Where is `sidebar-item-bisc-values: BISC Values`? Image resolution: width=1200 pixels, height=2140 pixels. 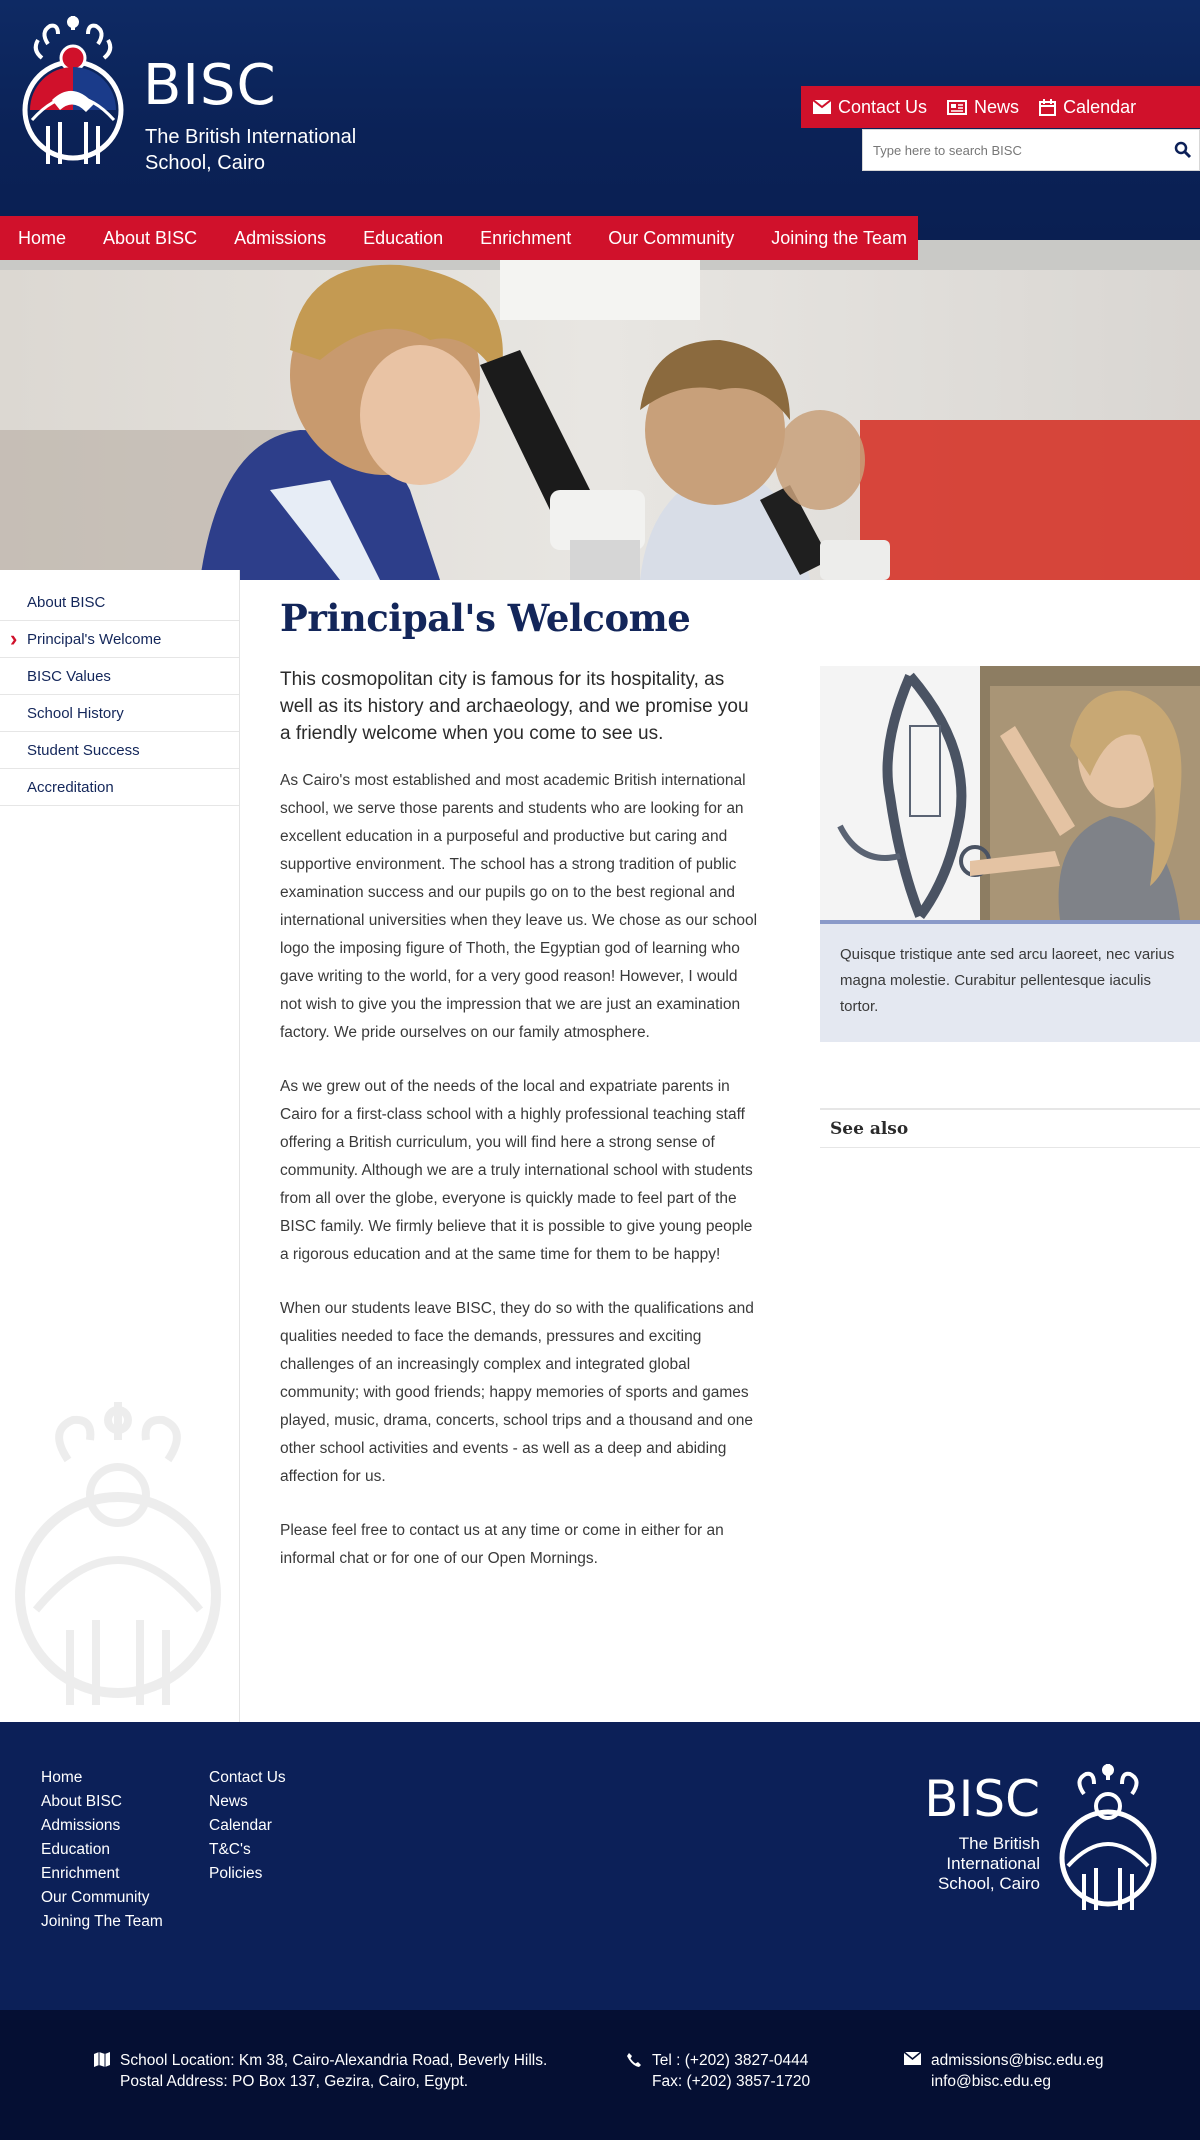
sidebar-item-bisc-values: BISC Values is located at coordinates (119, 676).